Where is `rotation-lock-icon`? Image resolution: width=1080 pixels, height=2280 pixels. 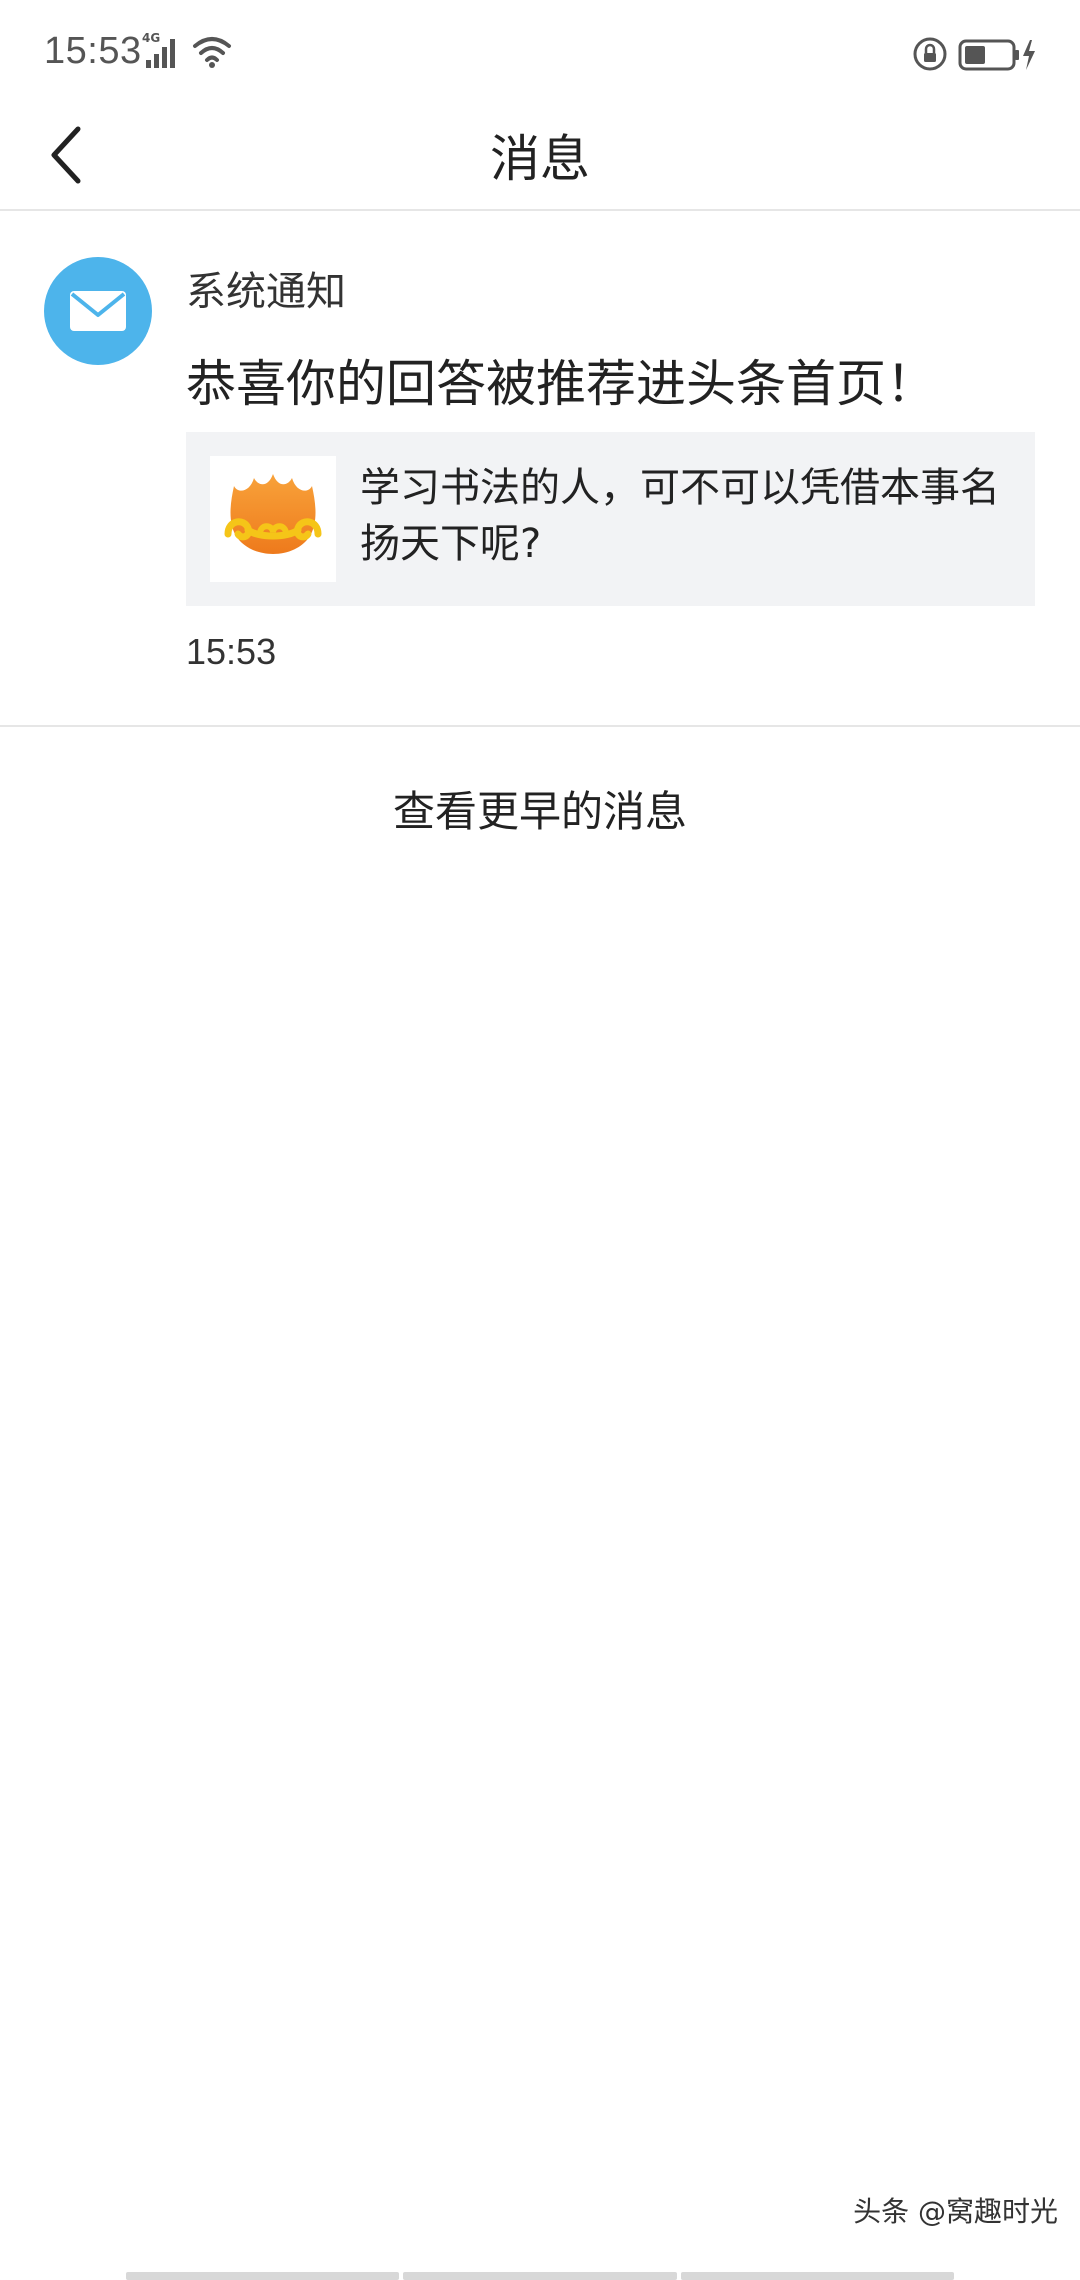 rotation-lock-icon is located at coordinates (930, 54).